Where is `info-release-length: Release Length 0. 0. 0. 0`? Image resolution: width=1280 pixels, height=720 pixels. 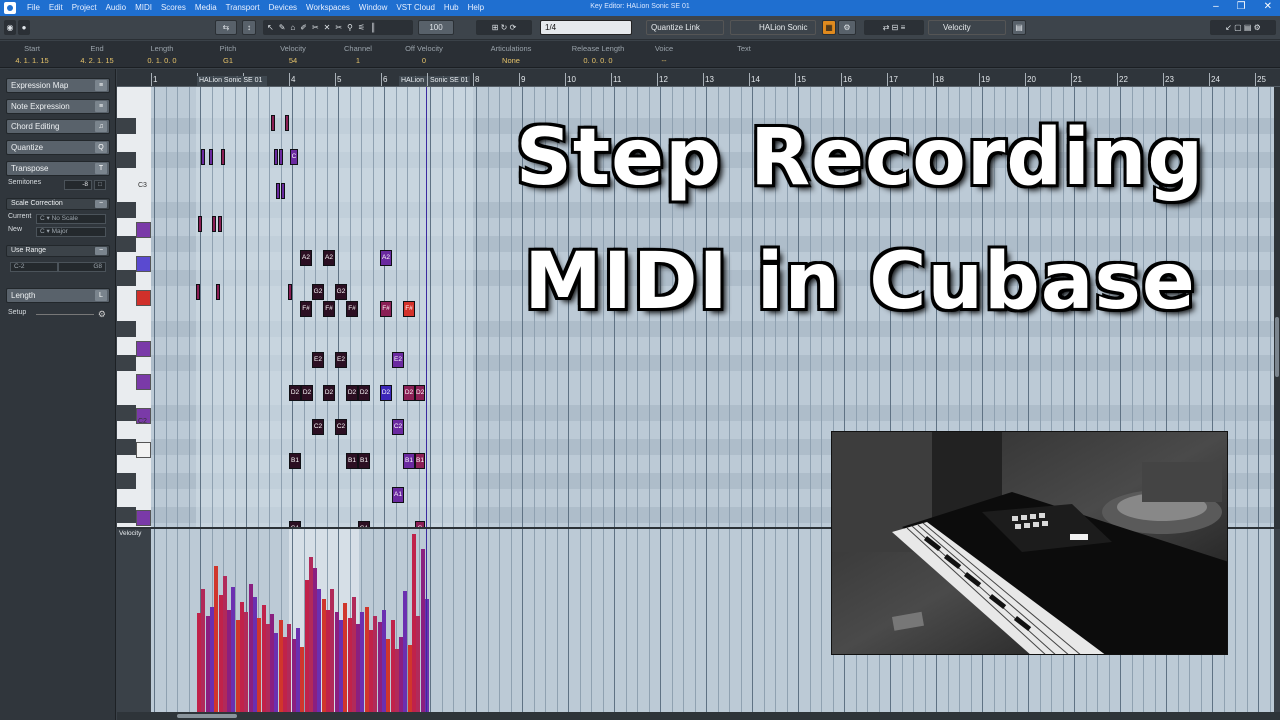
info-release-length: Release Length 0. 0. 0. 0 is located at coordinates (598, 54).